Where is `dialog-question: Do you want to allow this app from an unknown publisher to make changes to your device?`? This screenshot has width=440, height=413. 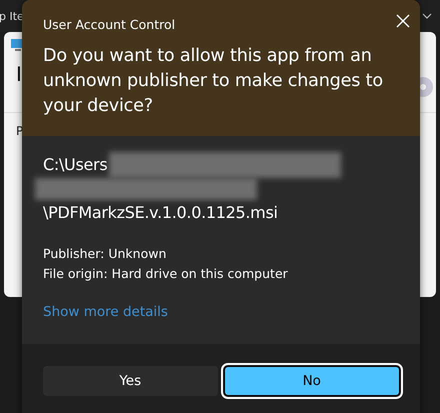 dialog-question: Do you want to allow this app from an unknown publisher to make changes to your device? is located at coordinates (213, 81).